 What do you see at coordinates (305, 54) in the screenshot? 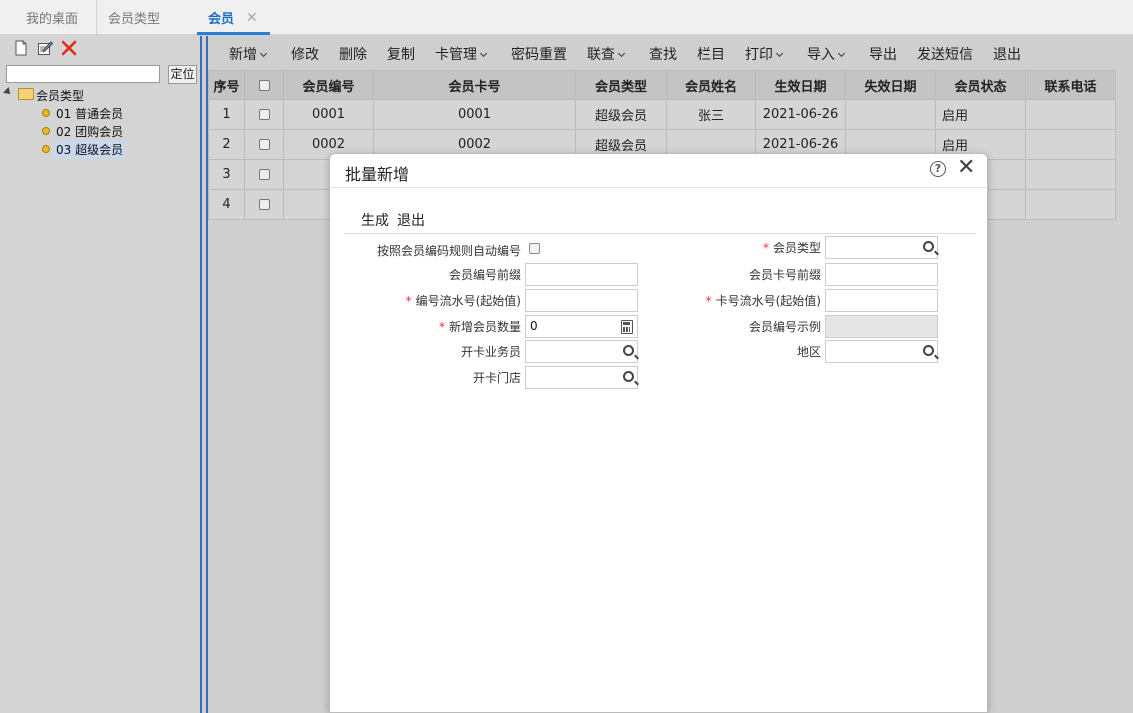
I see `toolbar-edit: 修改` at bounding box center [305, 54].